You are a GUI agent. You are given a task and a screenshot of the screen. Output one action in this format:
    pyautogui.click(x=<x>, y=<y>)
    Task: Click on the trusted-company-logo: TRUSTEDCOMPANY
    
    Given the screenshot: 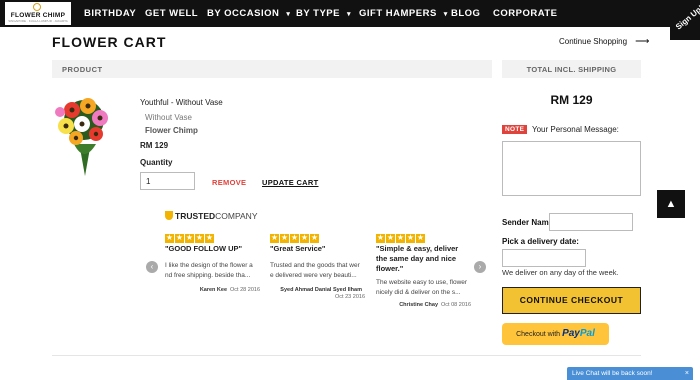 What is the action you would take?
    pyautogui.click(x=211, y=216)
    